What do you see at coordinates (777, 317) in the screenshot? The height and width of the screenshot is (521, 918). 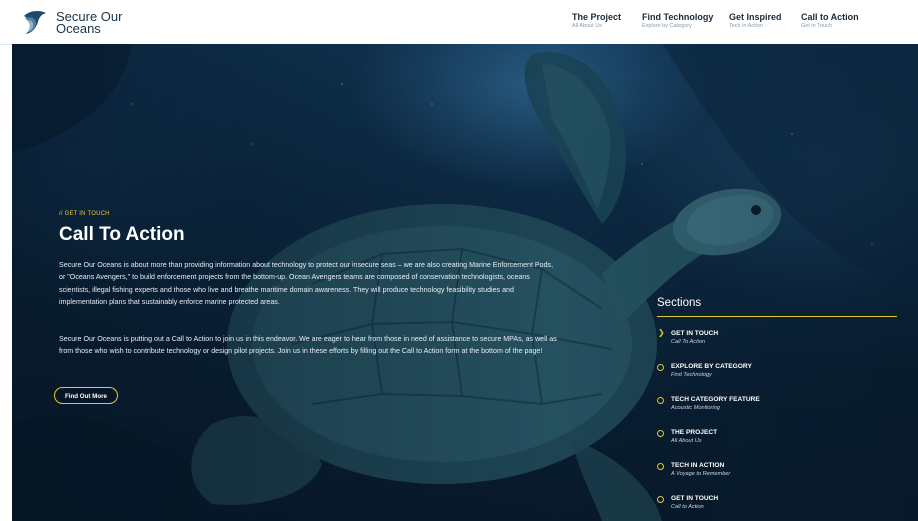 I see `sections-divider` at bounding box center [777, 317].